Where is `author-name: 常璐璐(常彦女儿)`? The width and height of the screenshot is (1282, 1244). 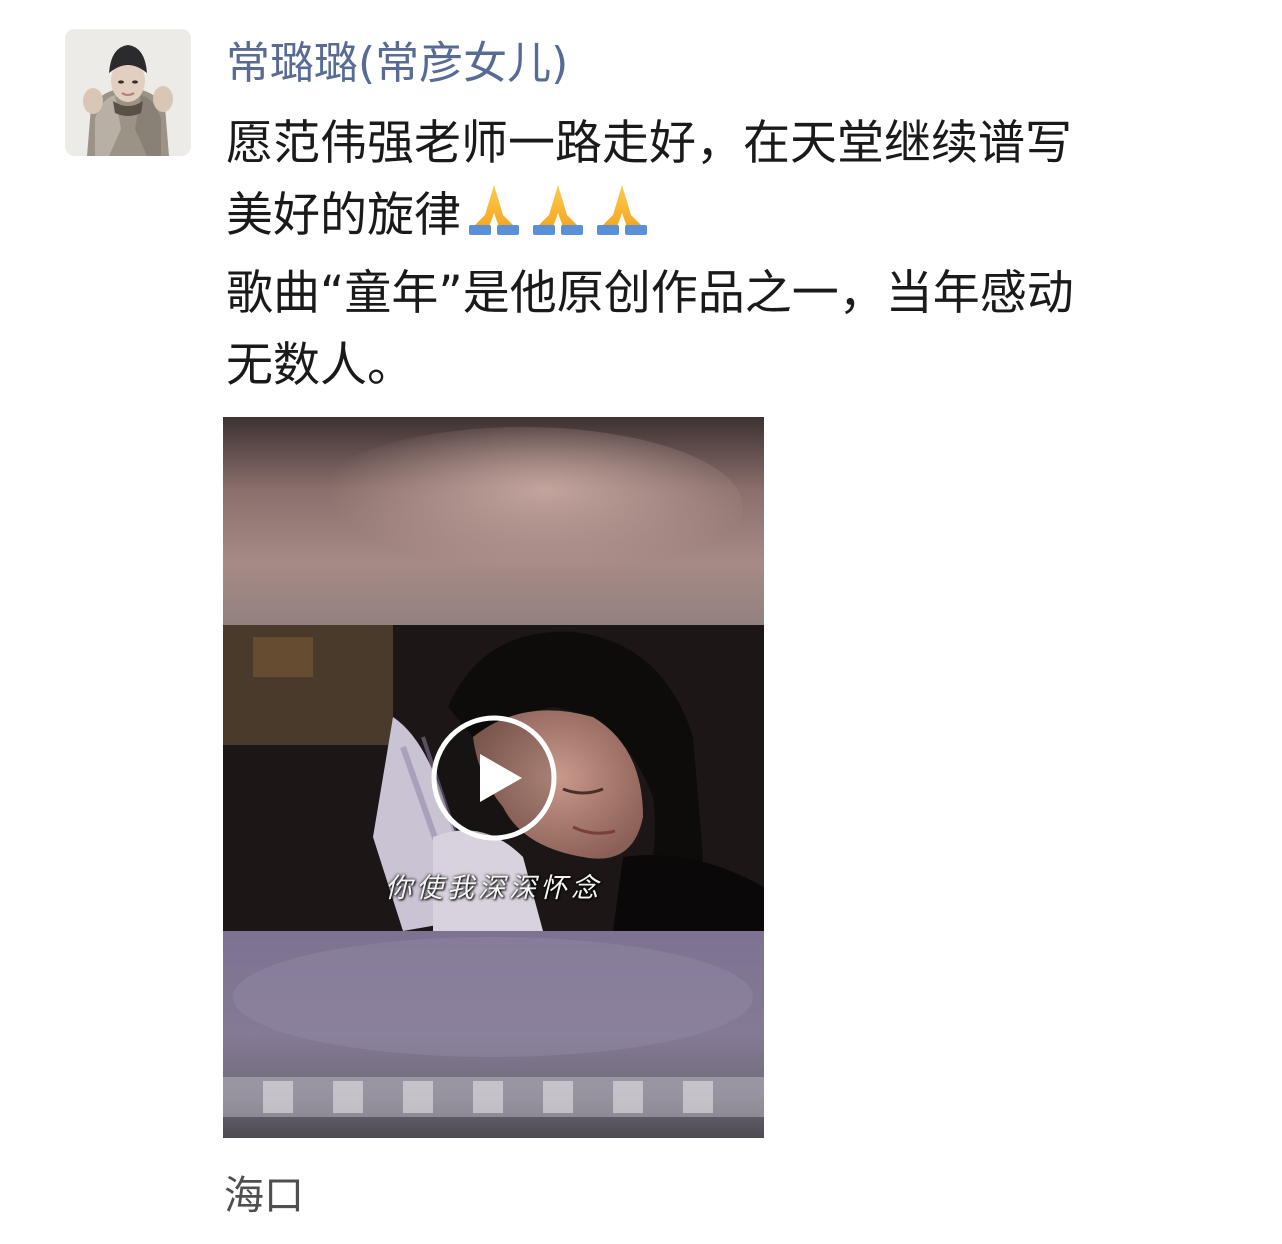 author-name: 常璐璐(常彦女儿) is located at coordinates (397, 64).